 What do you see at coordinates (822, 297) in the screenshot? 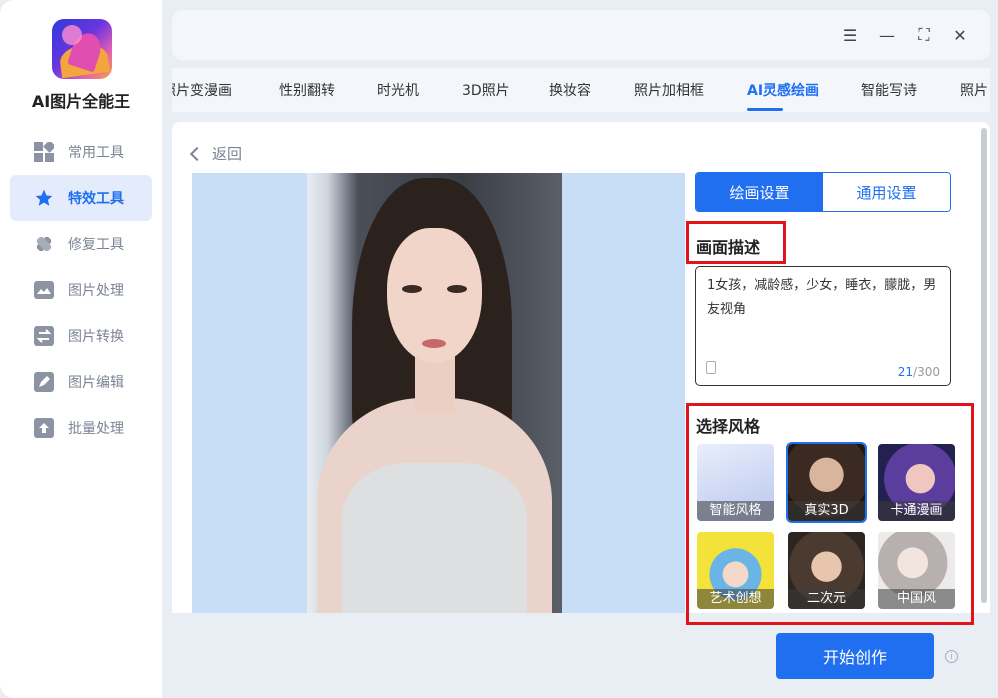
I see `description-text: 1女孩，减龄感，少女，睡衣，朦胧，男友视角` at bounding box center [822, 297].